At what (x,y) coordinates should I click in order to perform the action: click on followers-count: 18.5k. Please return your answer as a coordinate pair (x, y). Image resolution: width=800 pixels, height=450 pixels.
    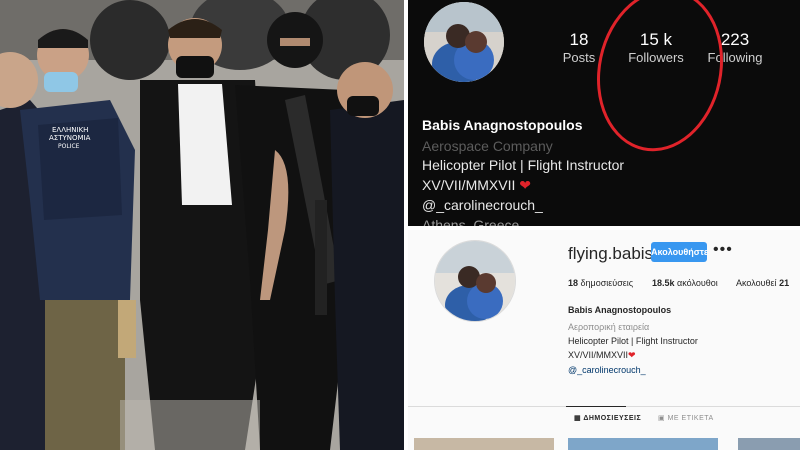
    Looking at the image, I should click on (663, 283).